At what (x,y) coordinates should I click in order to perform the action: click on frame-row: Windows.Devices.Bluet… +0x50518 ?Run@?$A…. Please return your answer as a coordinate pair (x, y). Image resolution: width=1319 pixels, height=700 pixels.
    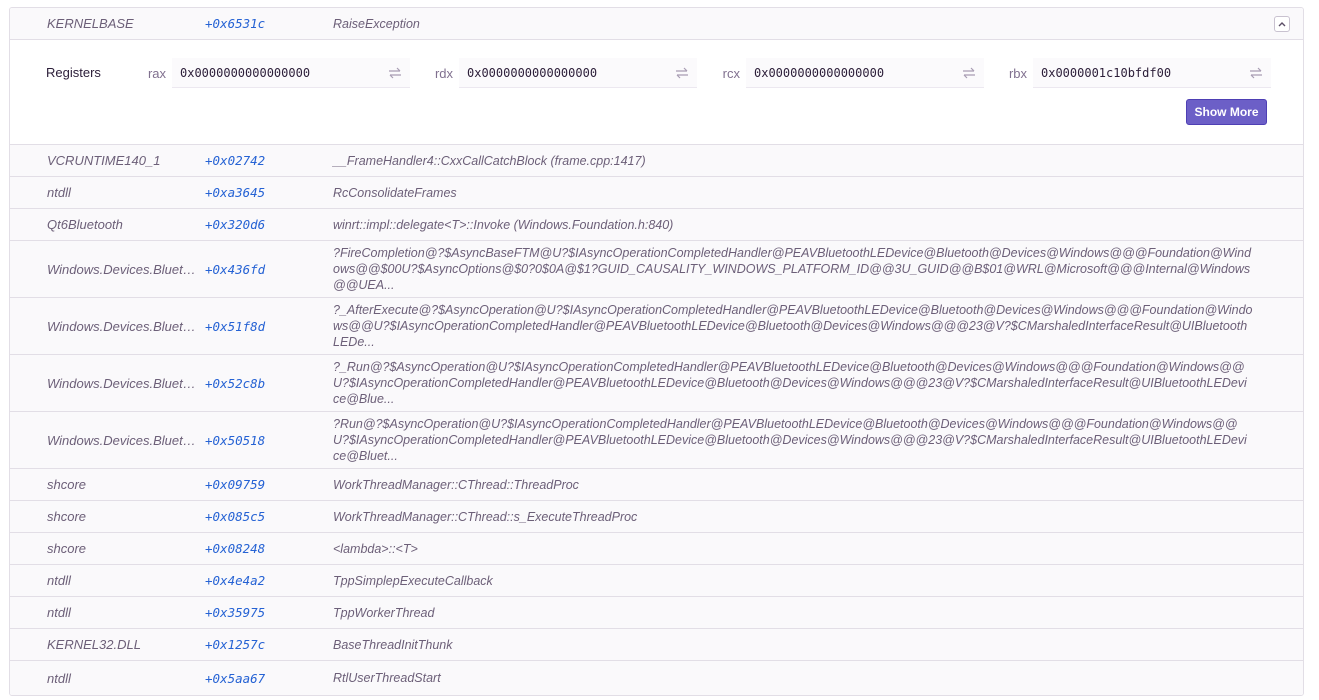
    Looking at the image, I should click on (656, 439).